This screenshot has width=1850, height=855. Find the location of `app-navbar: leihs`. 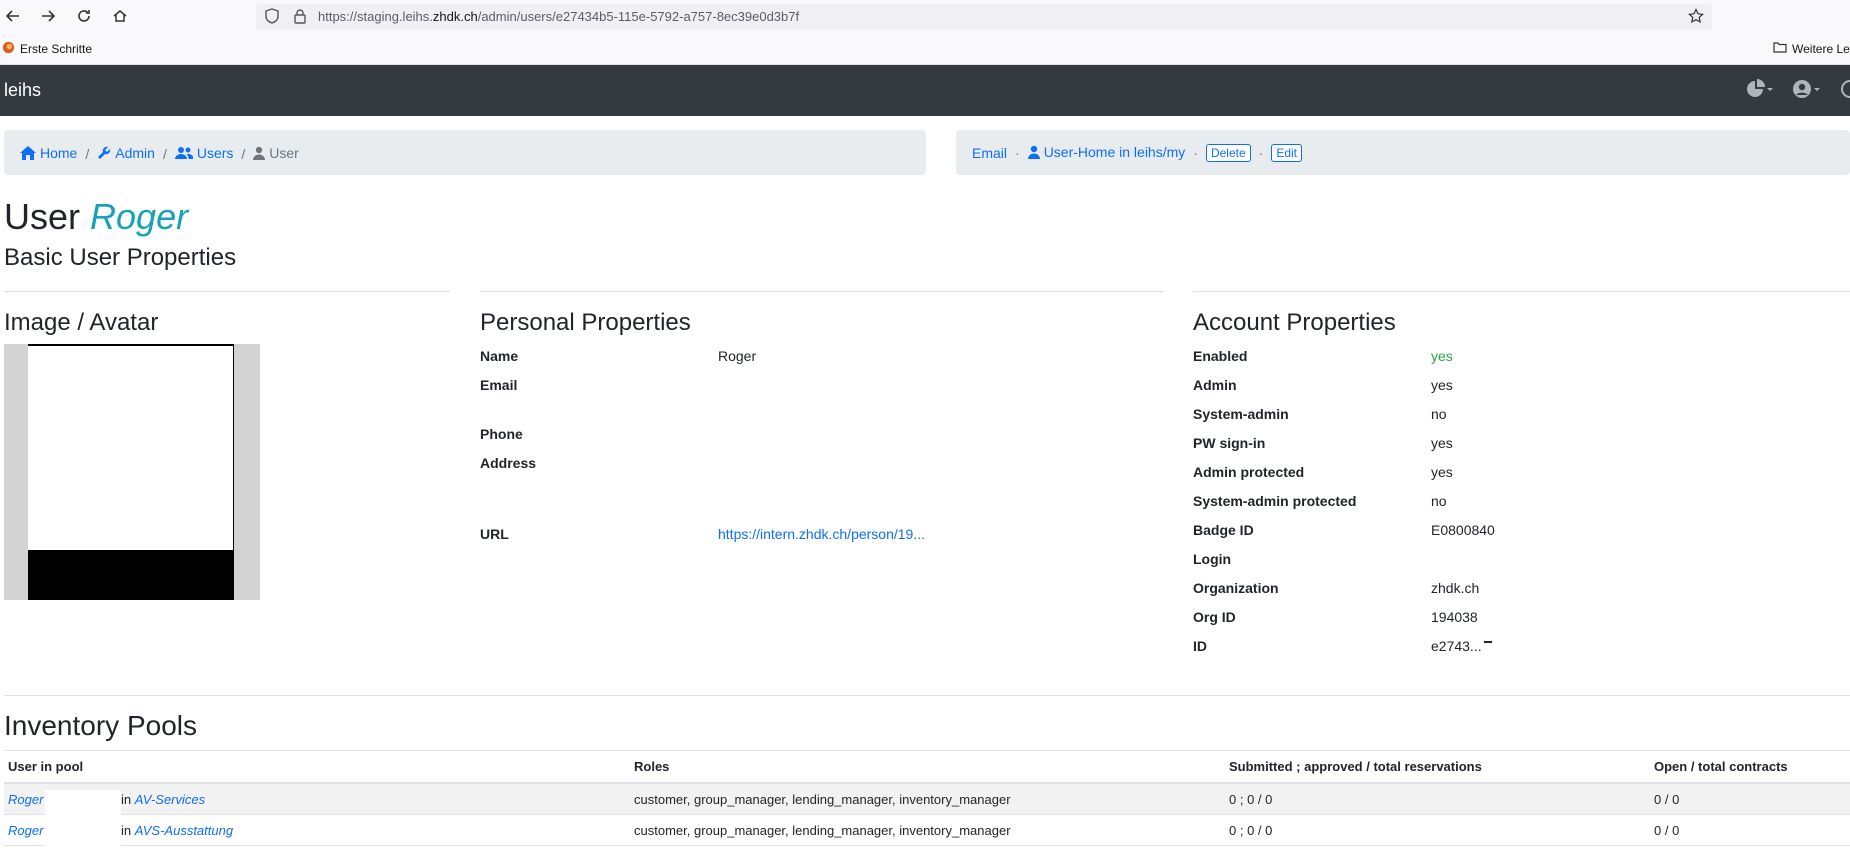

app-navbar: leihs is located at coordinates (925, 90).